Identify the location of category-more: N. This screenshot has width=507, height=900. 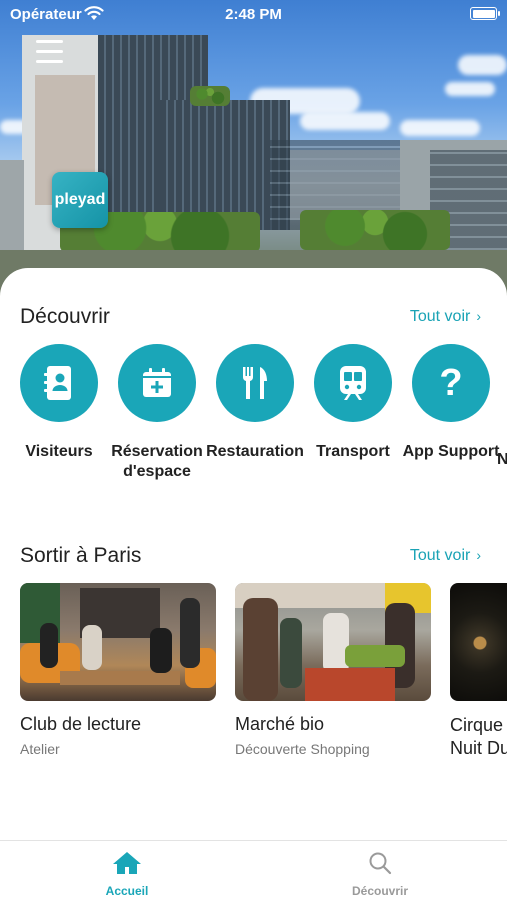
(502, 407).